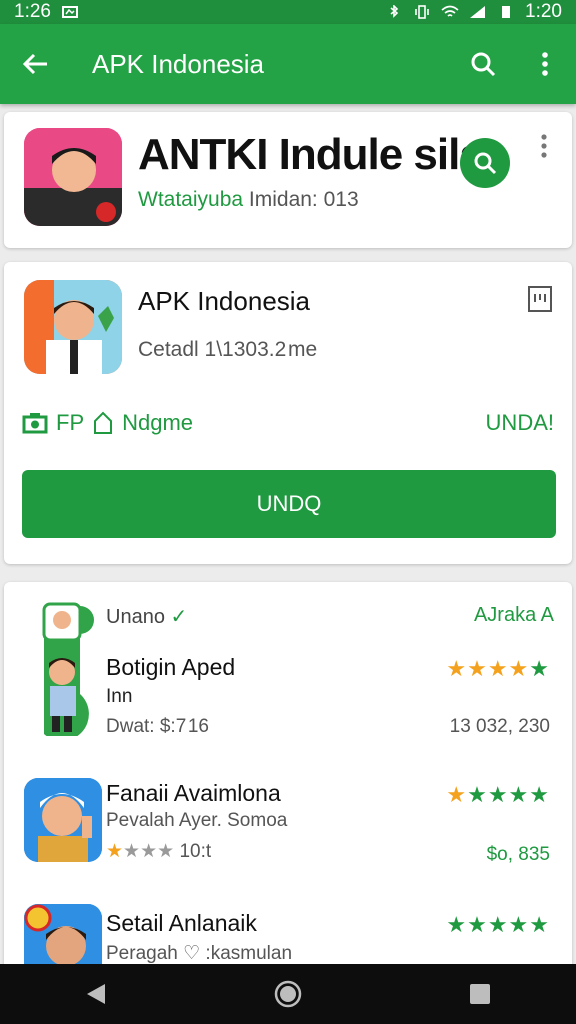 The height and width of the screenshot is (1024, 576). What do you see at coordinates (73, 327) in the screenshot?
I see `app-icon` at bounding box center [73, 327].